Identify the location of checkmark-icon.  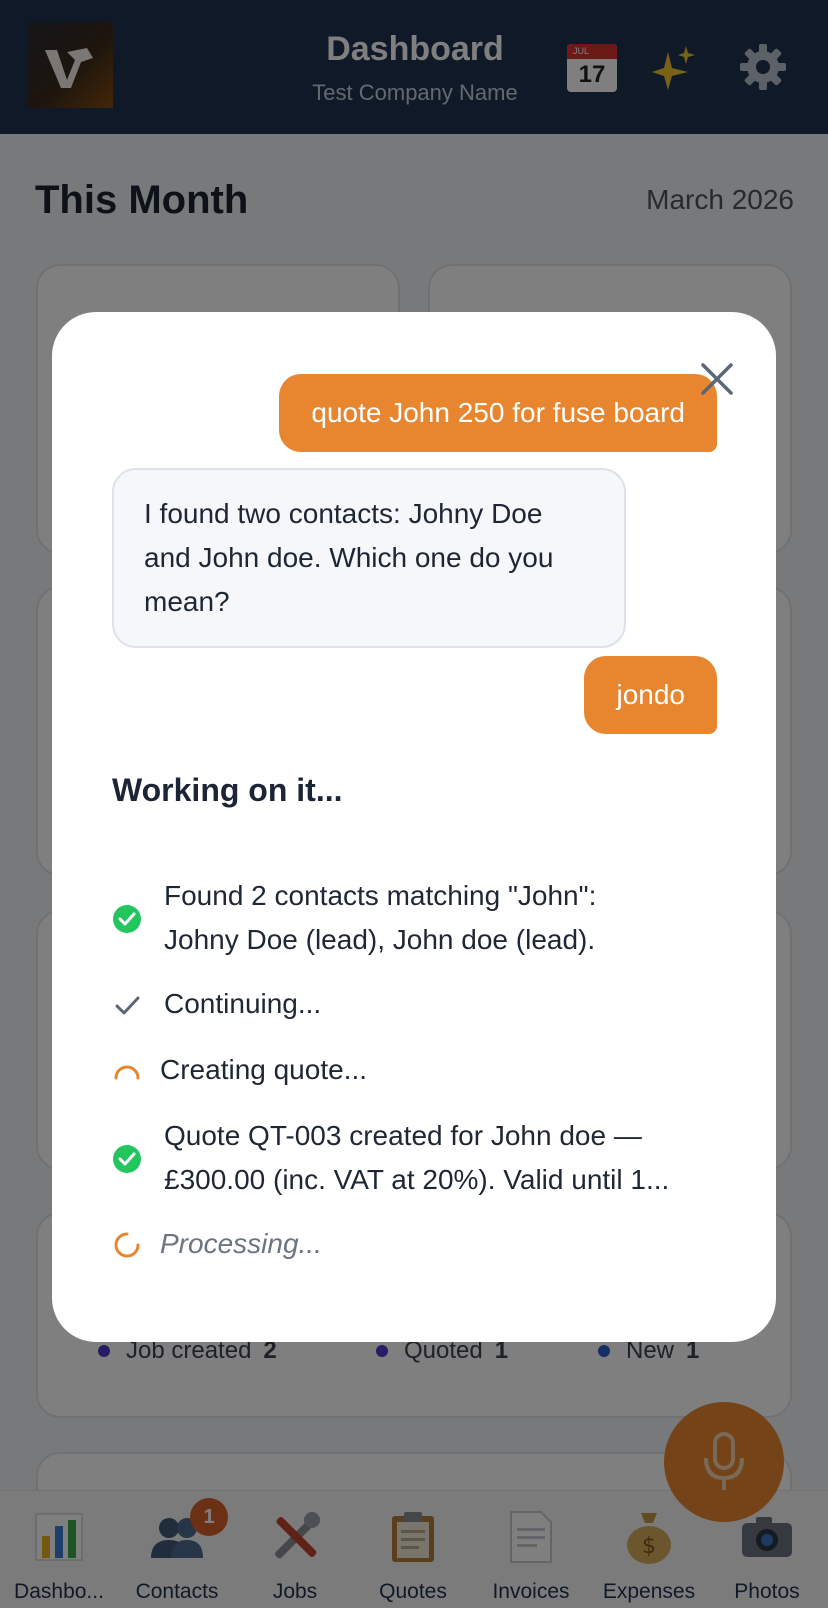
(127, 1005).